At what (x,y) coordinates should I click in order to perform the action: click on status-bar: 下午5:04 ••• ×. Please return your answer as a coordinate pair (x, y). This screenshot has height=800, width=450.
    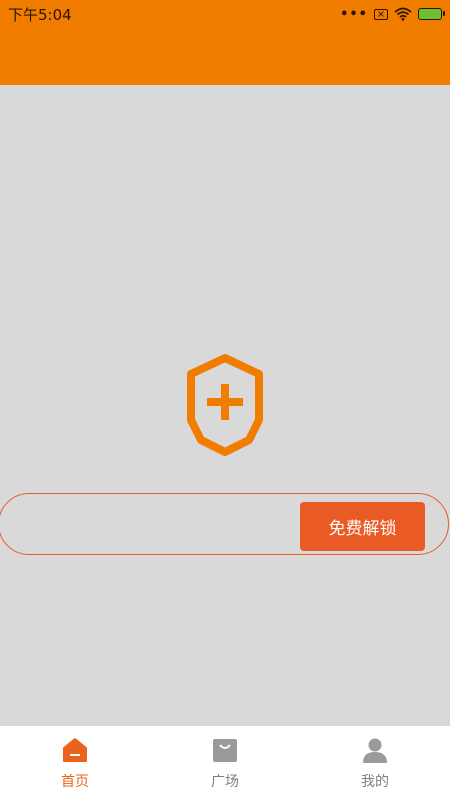
    Looking at the image, I should click on (225, 42).